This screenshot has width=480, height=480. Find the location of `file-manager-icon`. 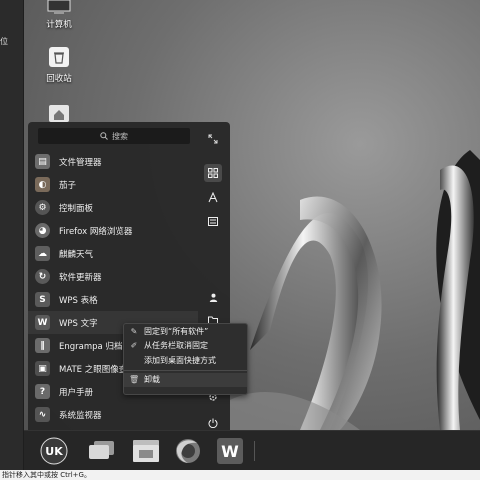

file-manager-icon is located at coordinates (146, 451).